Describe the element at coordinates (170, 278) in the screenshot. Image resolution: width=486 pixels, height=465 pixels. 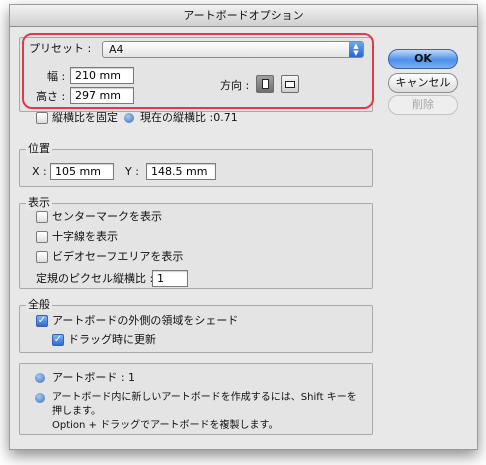
I see `pixel-ratio-field` at that location.